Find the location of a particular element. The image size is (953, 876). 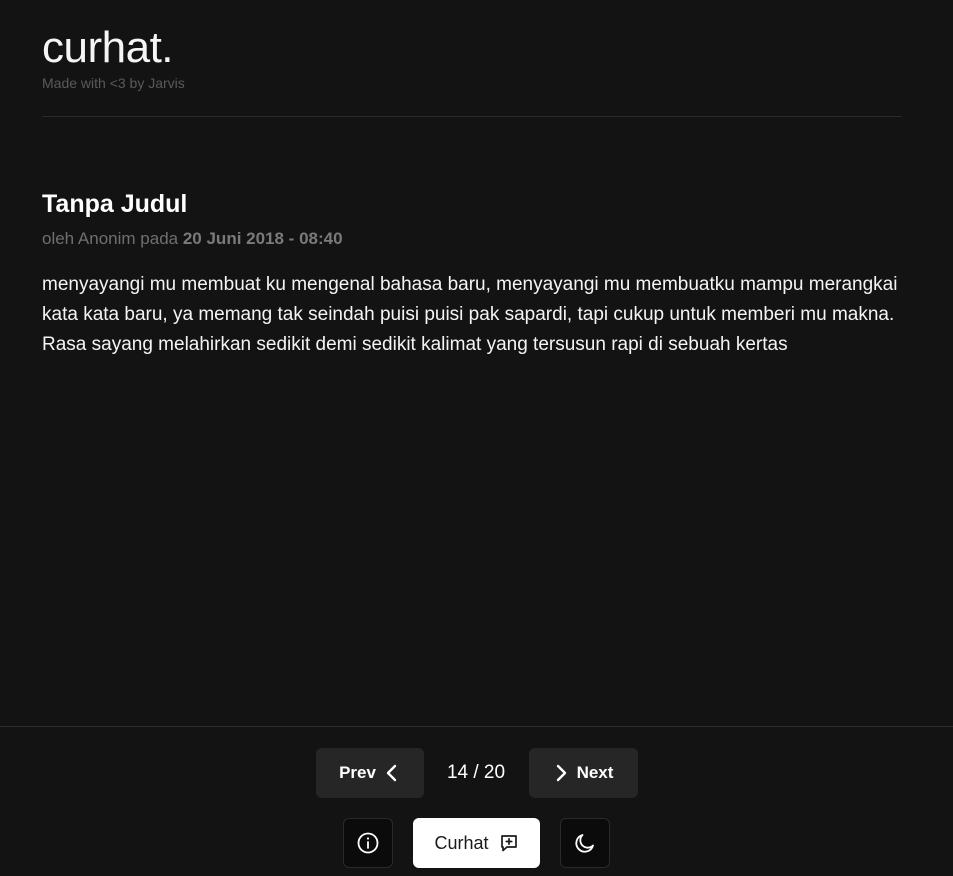

post-title: Tanpa Judul is located at coordinates (115, 204).